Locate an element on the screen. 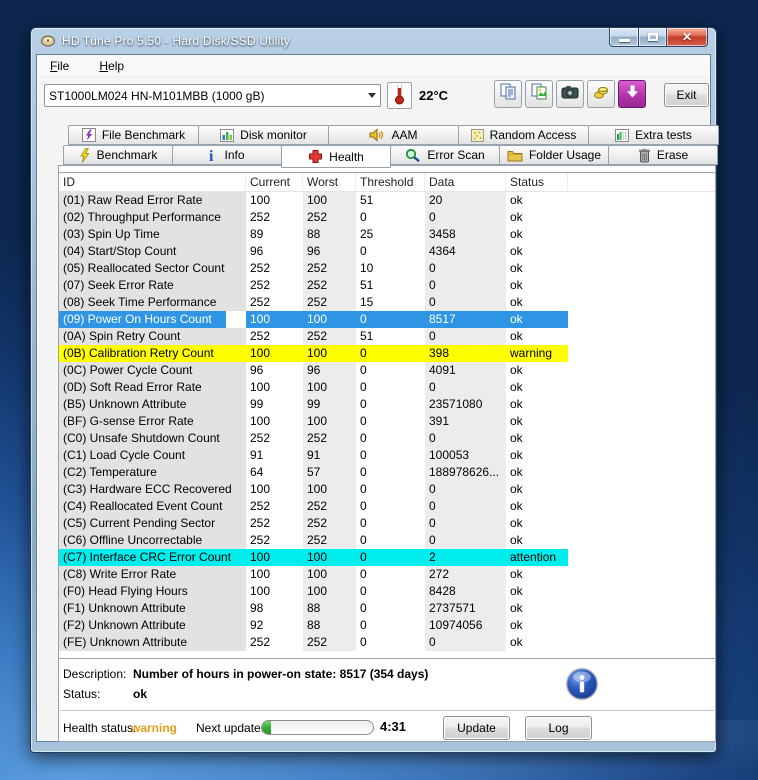  table-row: (07) Seek Error Rate 252 252 51 0 ok is located at coordinates (387, 285).